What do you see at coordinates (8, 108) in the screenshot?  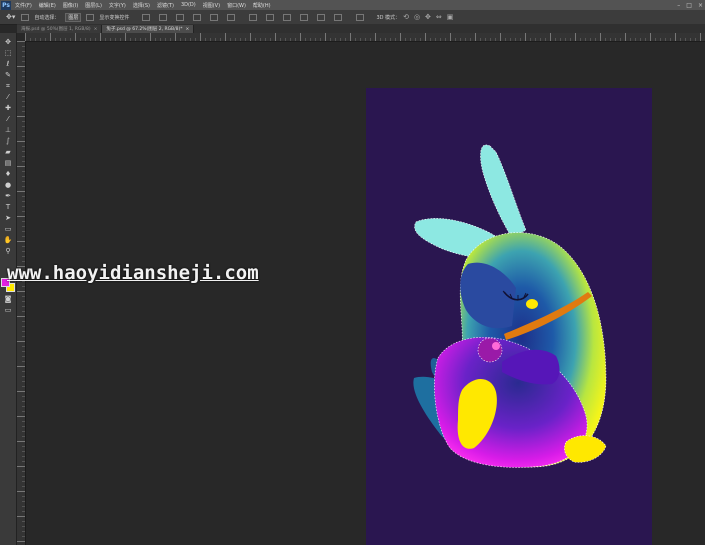 I see `healing-icon: ✚` at bounding box center [8, 108].